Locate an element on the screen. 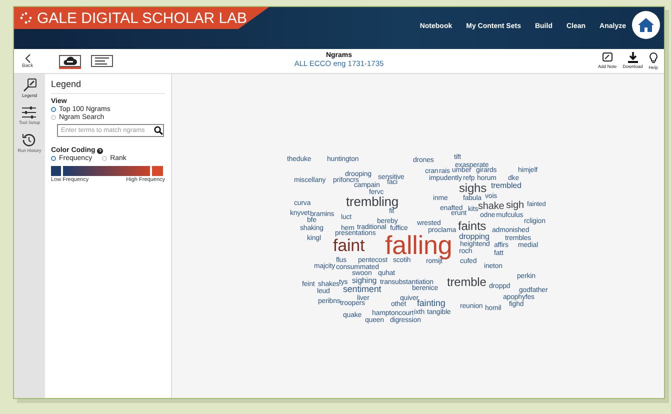 This screenshot has width=671, height=414. text-view-tab is located at coordinates (102, 61).